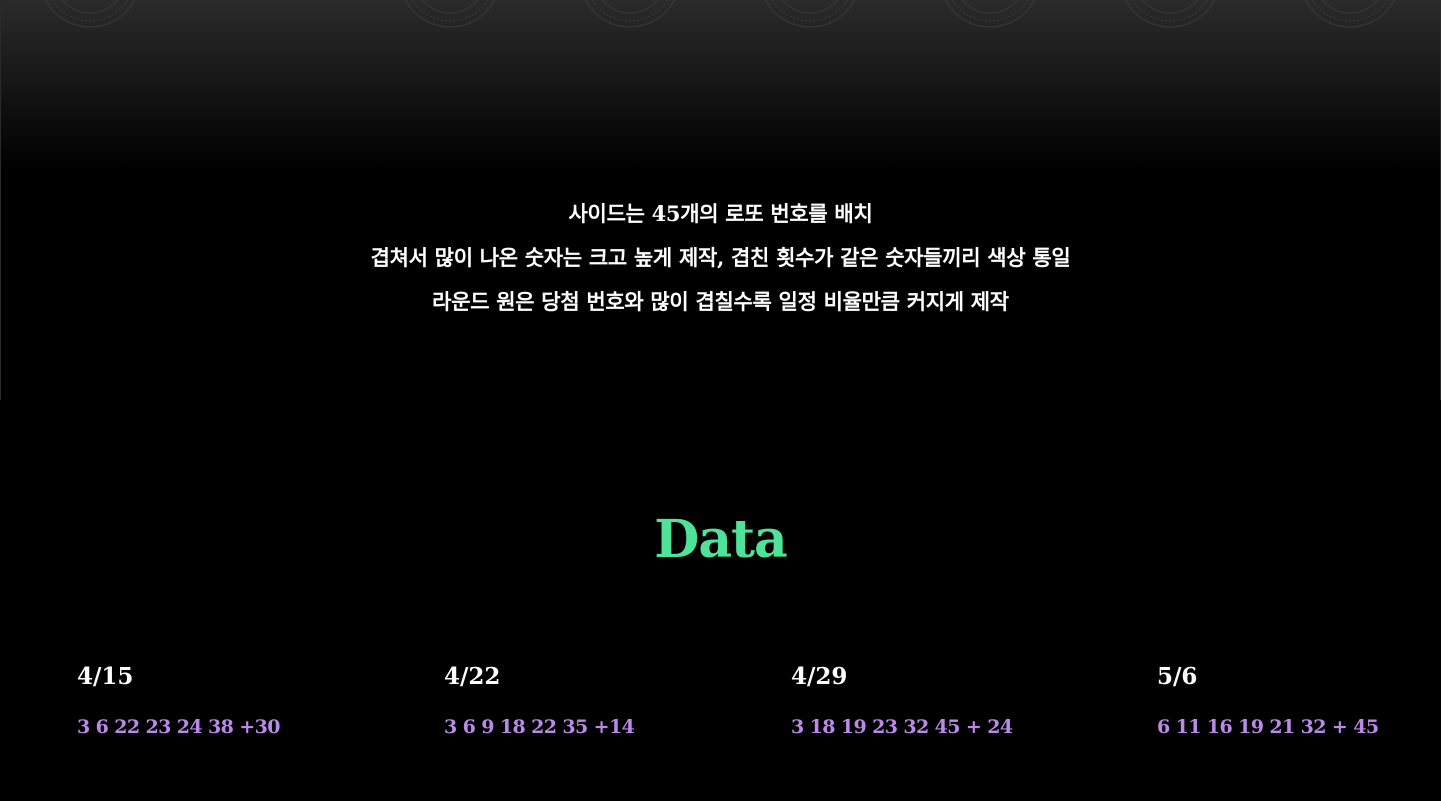 This screenshot has height=801, width=1441. Describe the element at coordinates (941, 700) in the screenshot. I see `round-item: 4/29 3 18 19 23 32 45 + 24` at that location.